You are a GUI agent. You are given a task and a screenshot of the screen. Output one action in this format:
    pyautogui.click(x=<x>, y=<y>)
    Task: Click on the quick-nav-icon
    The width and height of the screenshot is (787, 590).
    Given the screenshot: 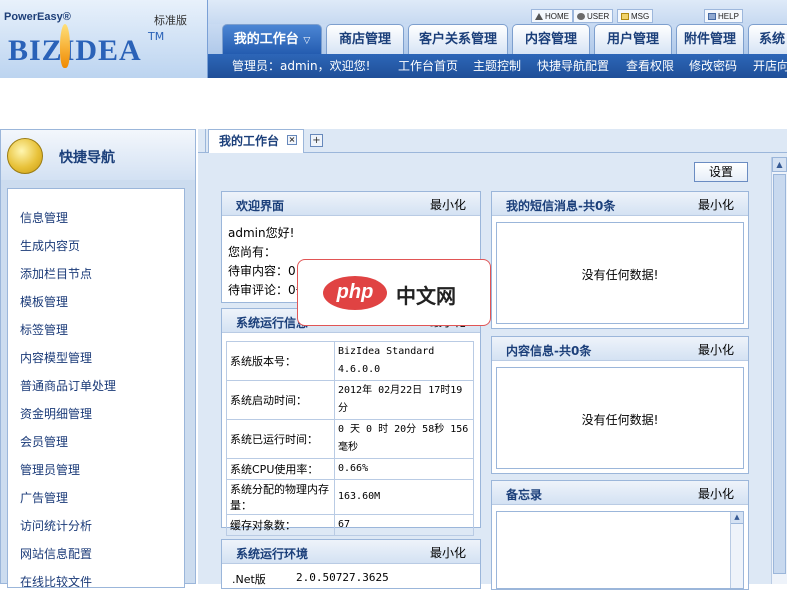 What is the action you would take?
    pyautogui.click(x=25, y=156)
    